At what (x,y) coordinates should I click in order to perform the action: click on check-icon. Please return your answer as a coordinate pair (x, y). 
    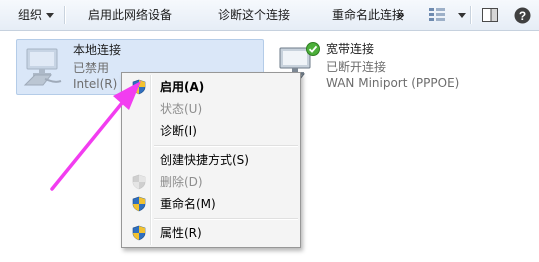
    Looking at the image, I should click on (313, 49).